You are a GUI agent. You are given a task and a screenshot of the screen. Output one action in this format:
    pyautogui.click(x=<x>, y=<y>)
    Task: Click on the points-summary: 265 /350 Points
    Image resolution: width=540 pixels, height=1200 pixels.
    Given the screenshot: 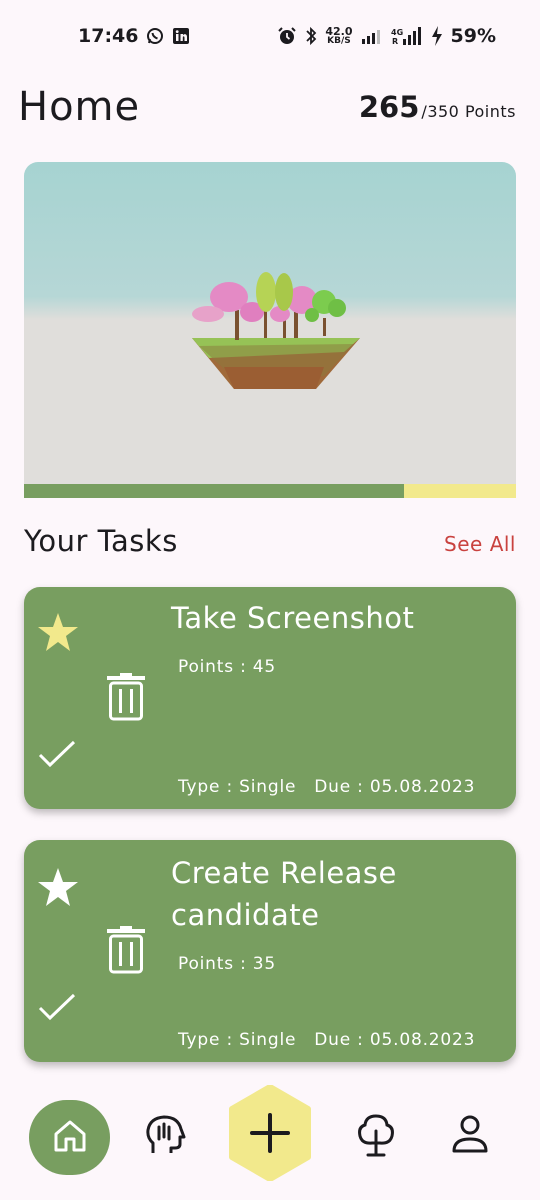 What is the action you would take?
    pyautogui.click(x=437, y=107)
    